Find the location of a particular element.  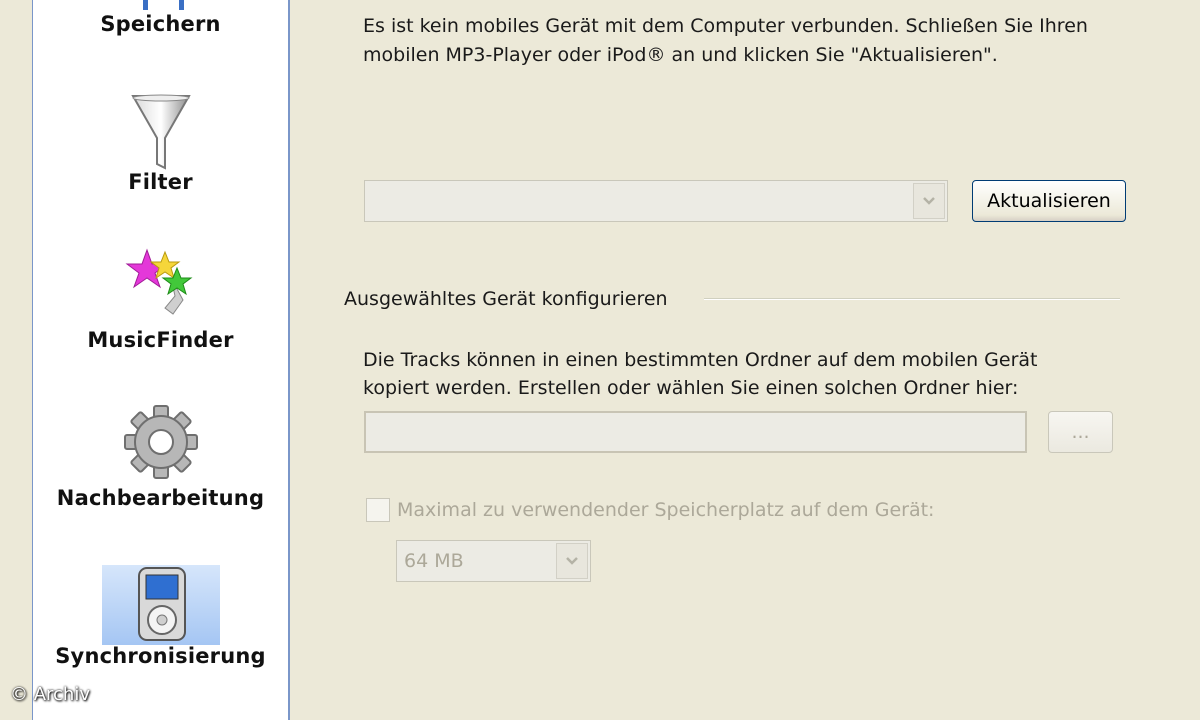

stars-icon is located at coordinates (159, 281).